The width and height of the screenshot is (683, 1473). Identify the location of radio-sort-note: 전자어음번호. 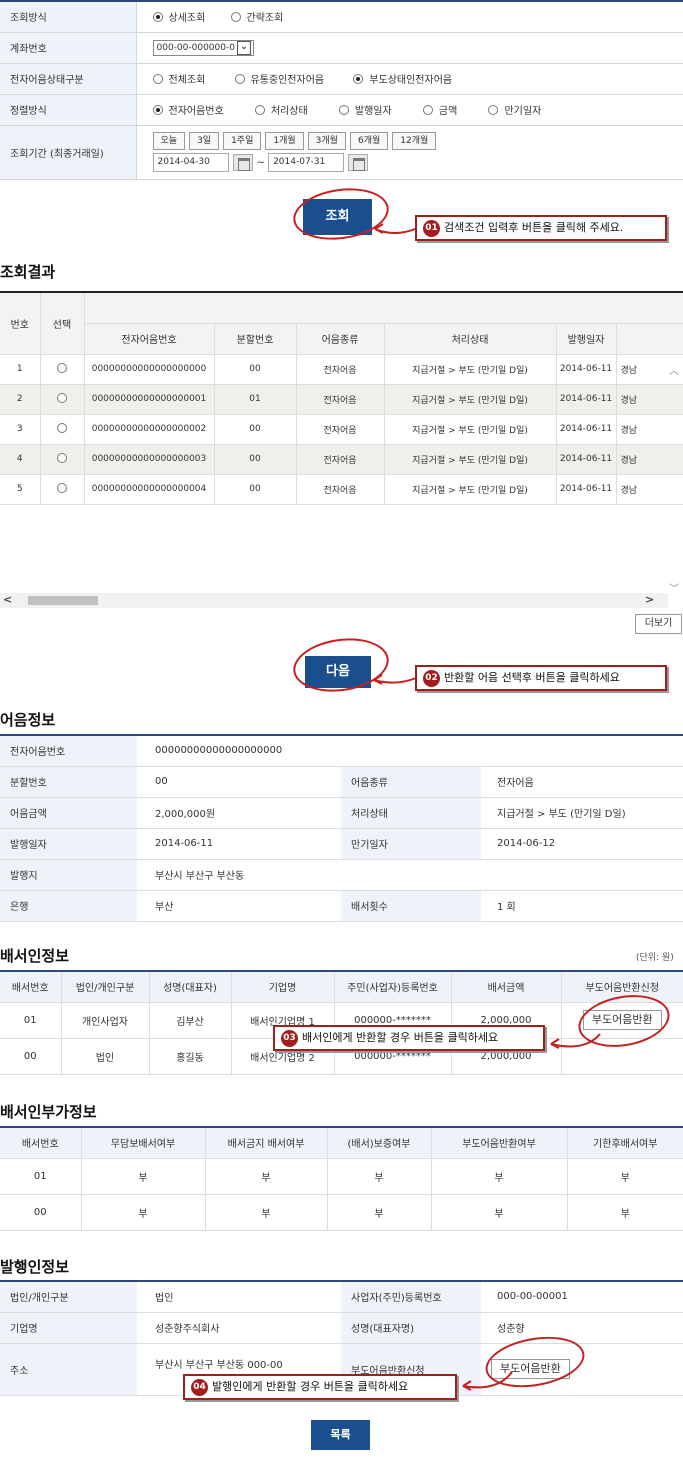
(188, 109).